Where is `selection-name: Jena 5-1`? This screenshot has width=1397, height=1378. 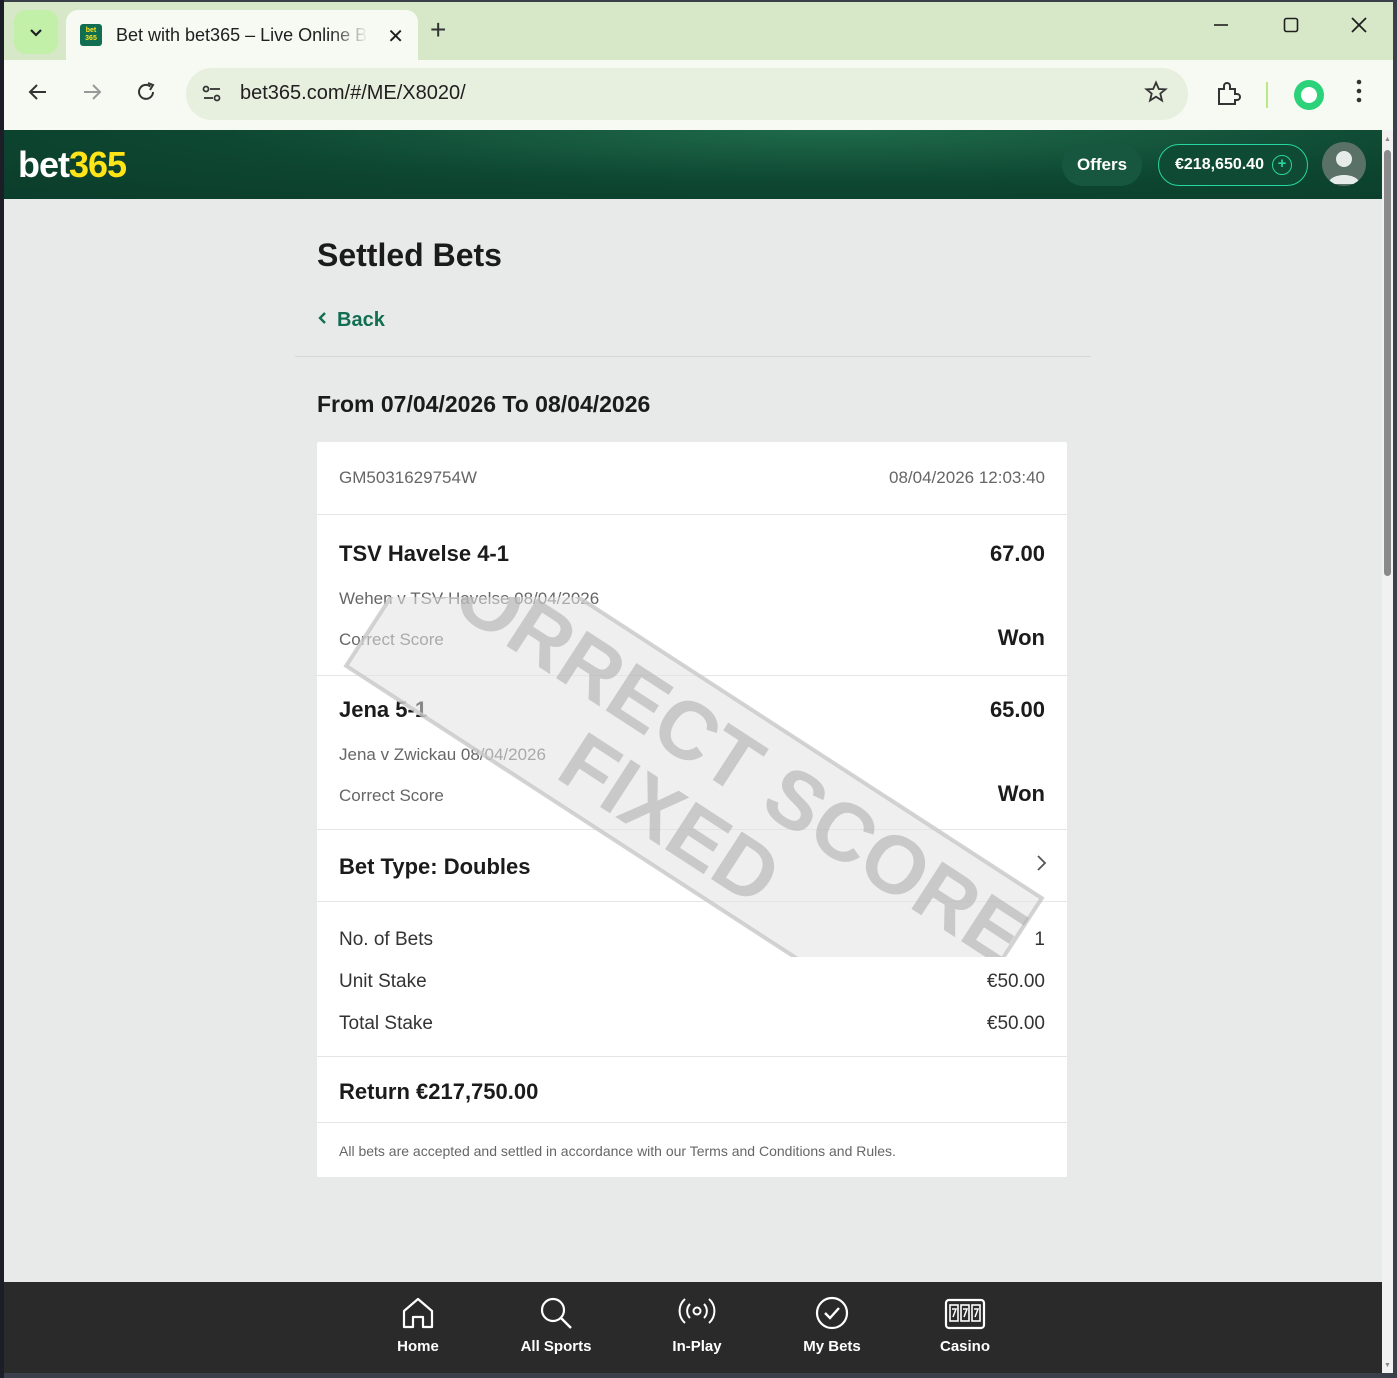 selection-name: Jena 5-1 is located at coordinates (383, 709).